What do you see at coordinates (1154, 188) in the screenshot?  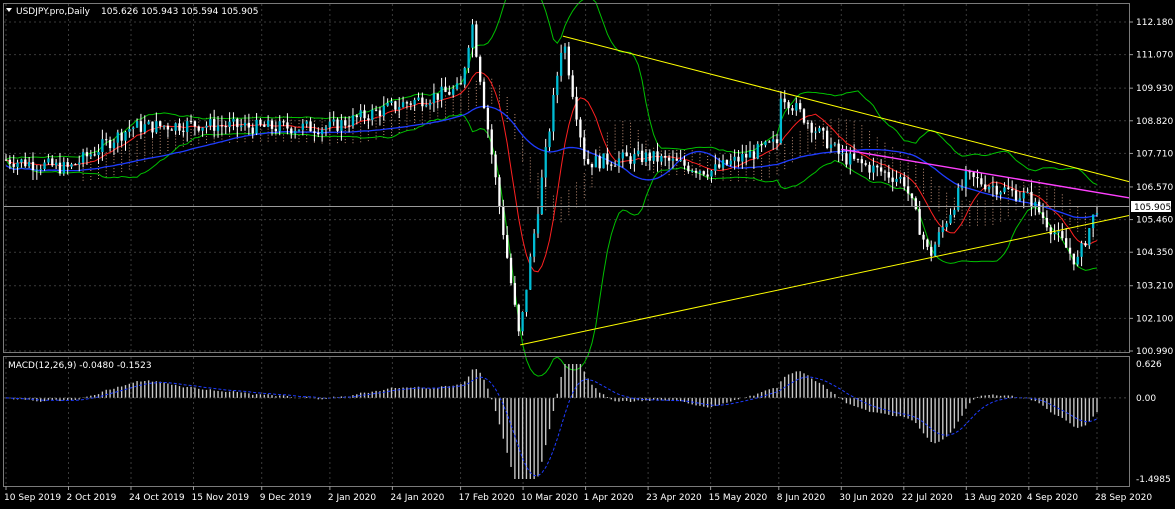 I see `y-tick-label: 106.570` at bounding box center [1154, 188].